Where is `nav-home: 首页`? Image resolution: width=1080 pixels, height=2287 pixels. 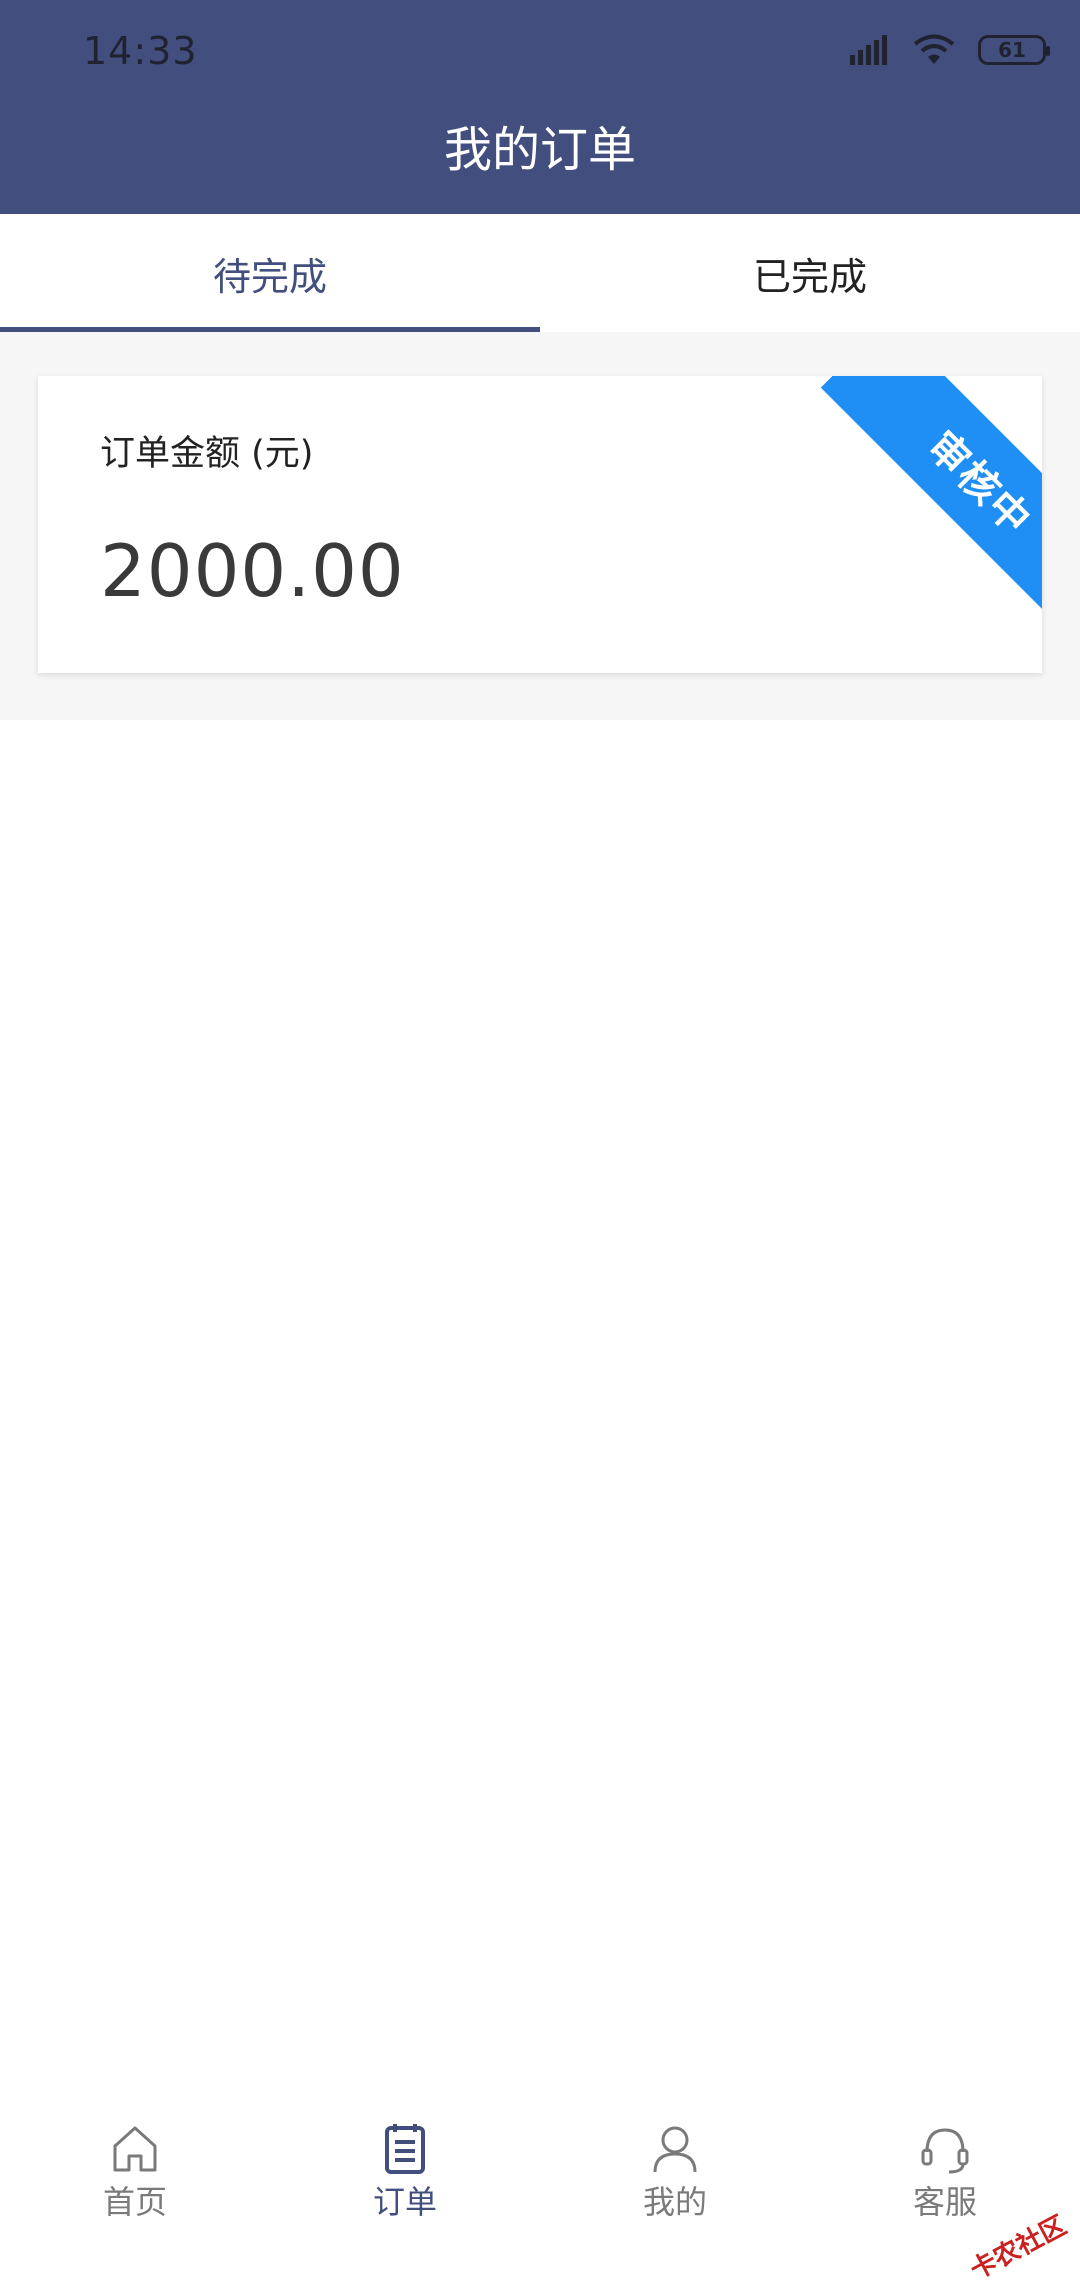 nav-home: 首页 is located at coordinates (135, 2173).